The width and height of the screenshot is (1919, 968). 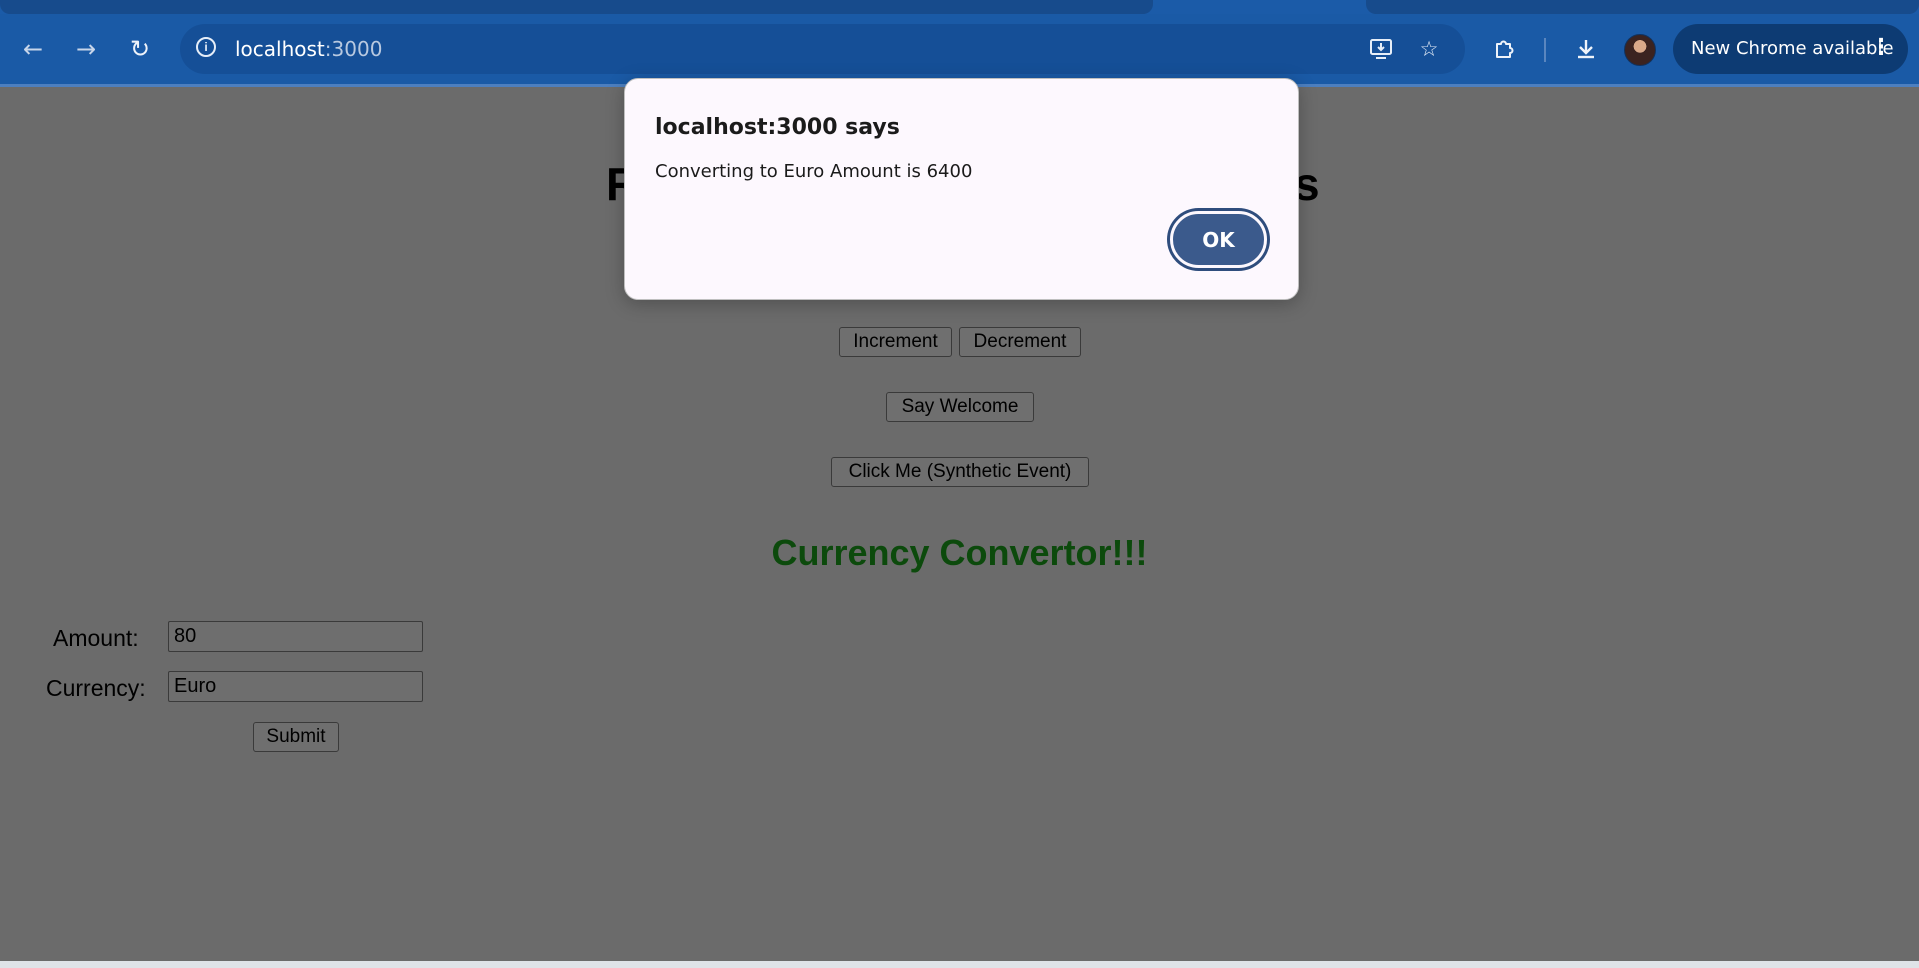 What do you see at coordinates (1020, 342) in the screenshot?
I see `decrement-button: Decrement` at bounding box center [1020, 342].